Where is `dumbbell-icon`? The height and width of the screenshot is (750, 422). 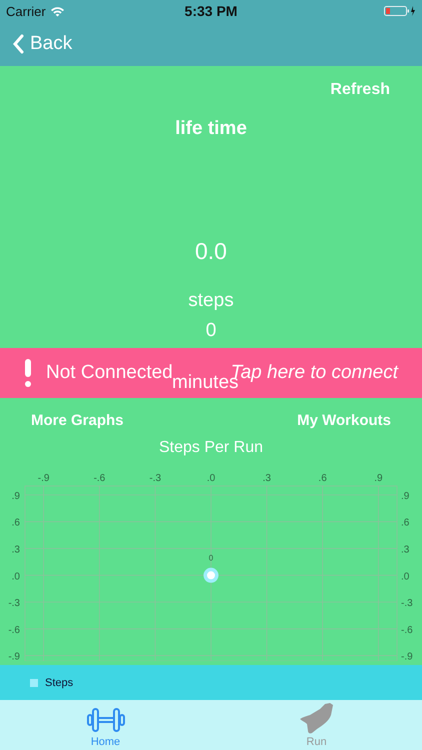
dumbbell-icon is located at coordinates (105, 720).